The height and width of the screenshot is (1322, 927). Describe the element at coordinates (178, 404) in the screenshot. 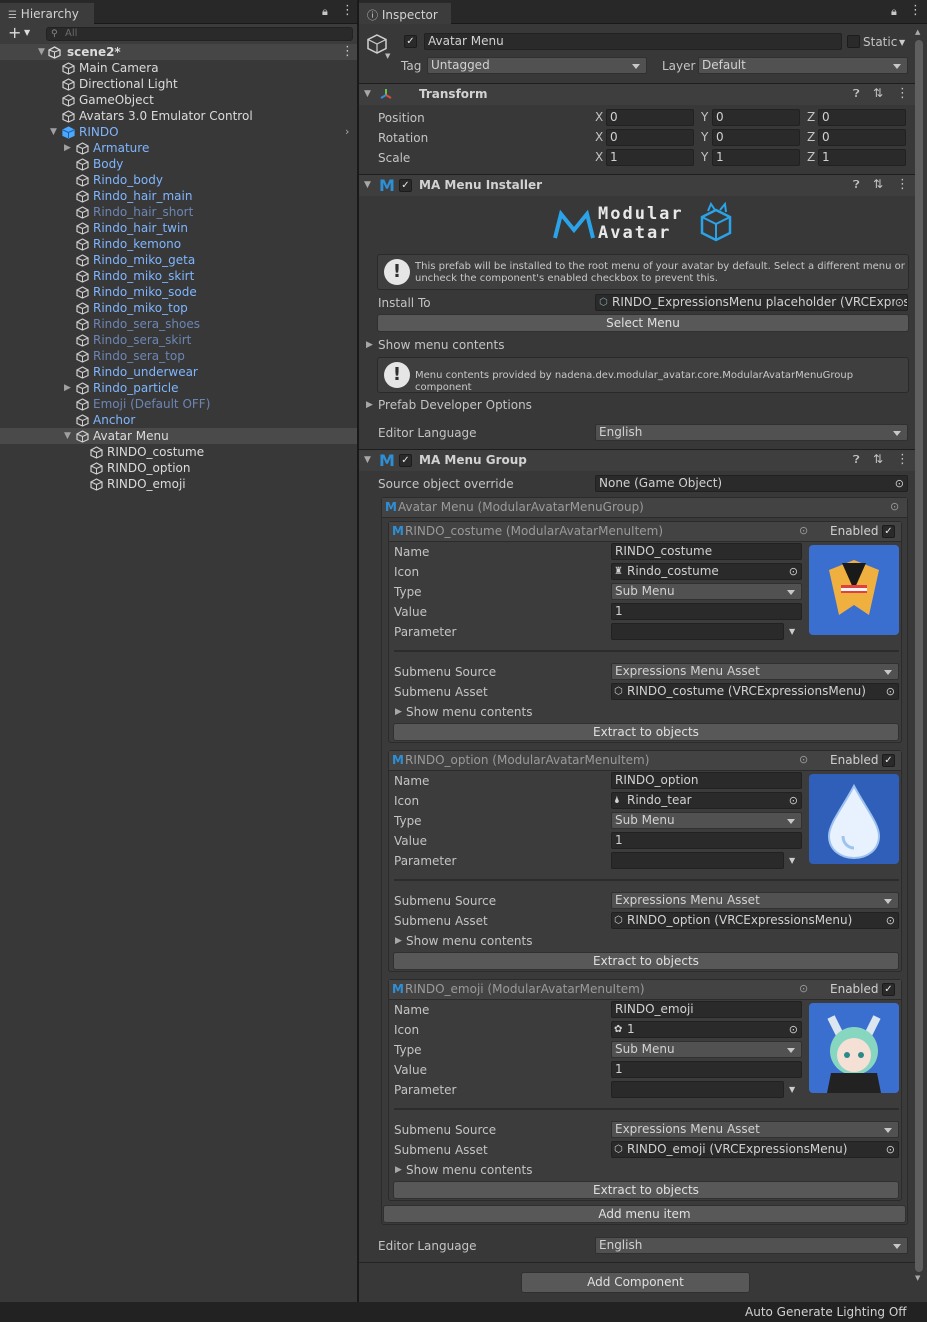

I see `hierarchy-row: Emoji (Default OFF)` at that location.